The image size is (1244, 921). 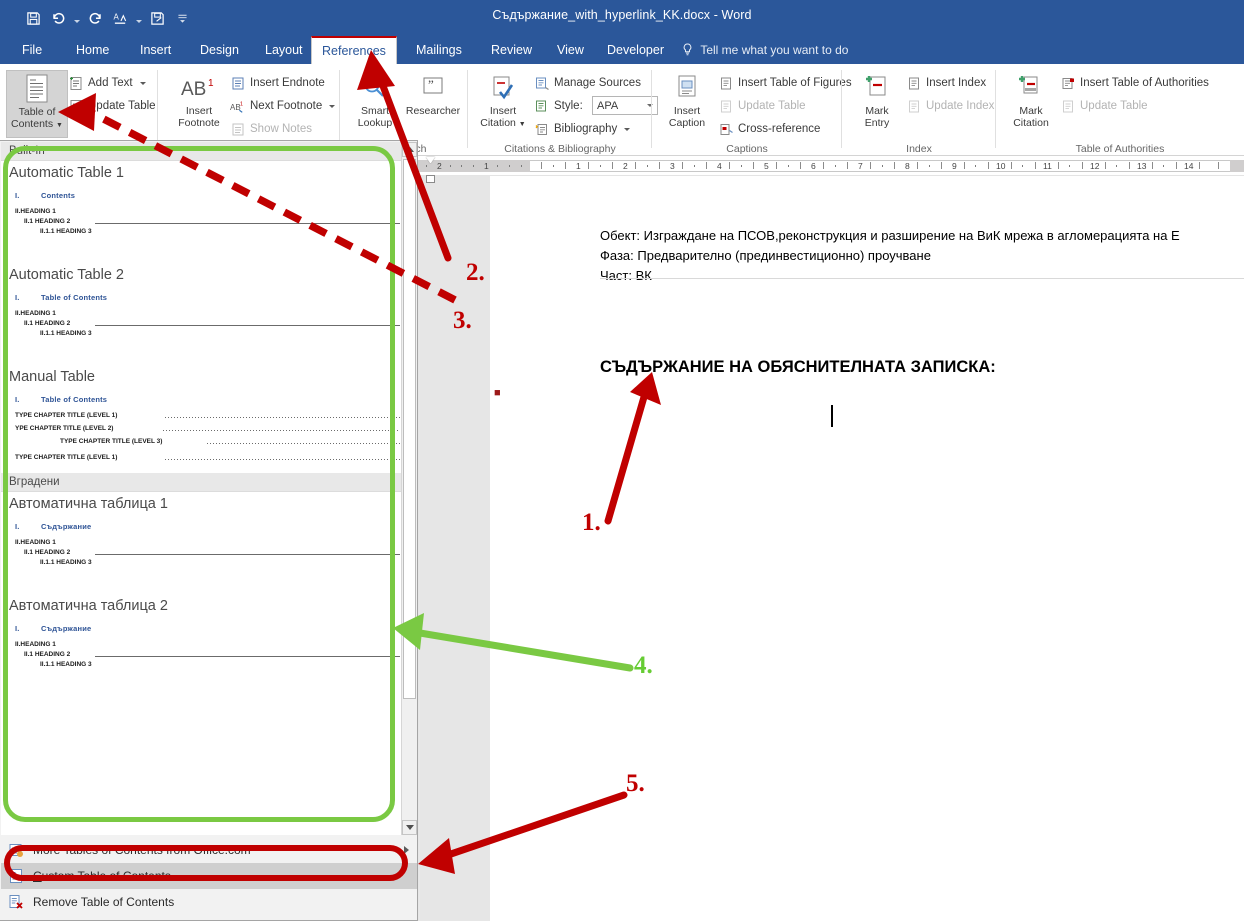 I want to click on insert-index-button: Insert Index, so click(x=946, y=83).